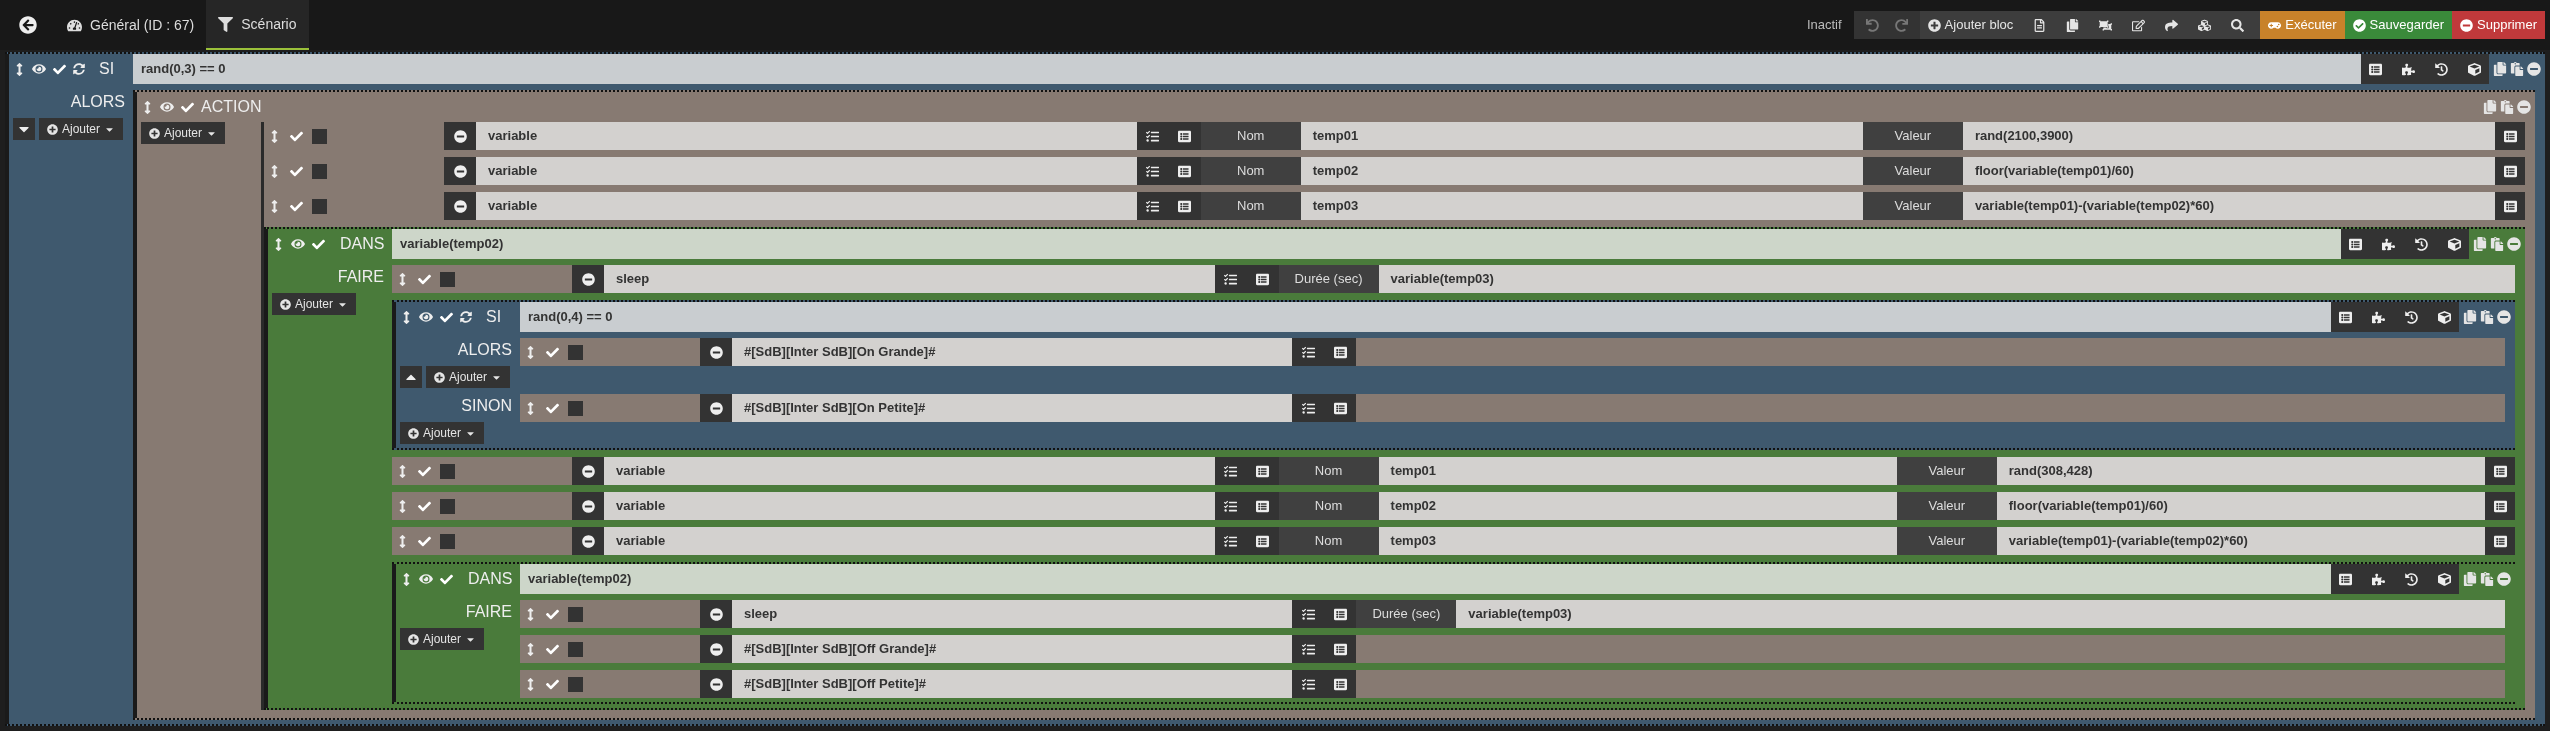  What do you see at coordinates (24, 129) in the screenshot?
I see `expand-button` at bounding box center [24, 129].